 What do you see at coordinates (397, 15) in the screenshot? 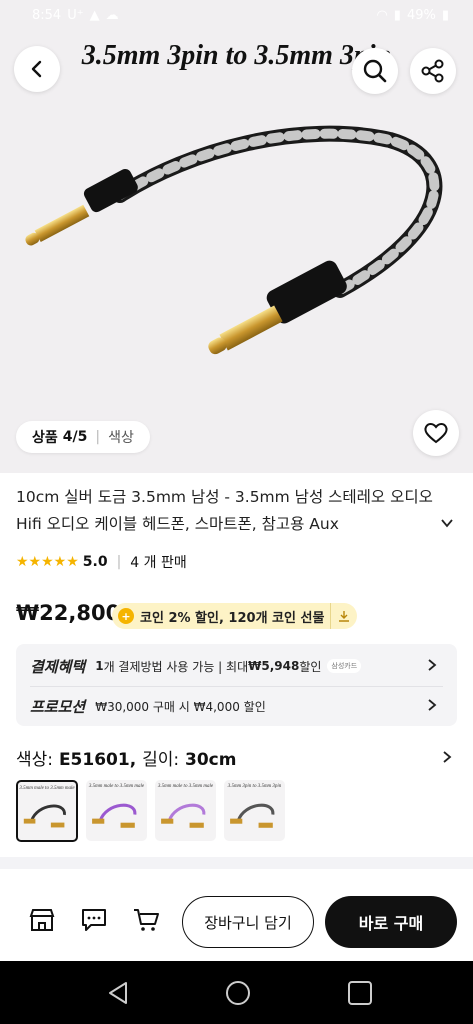
I see `signal-icon: ▮` at bounding box center [397, 15].